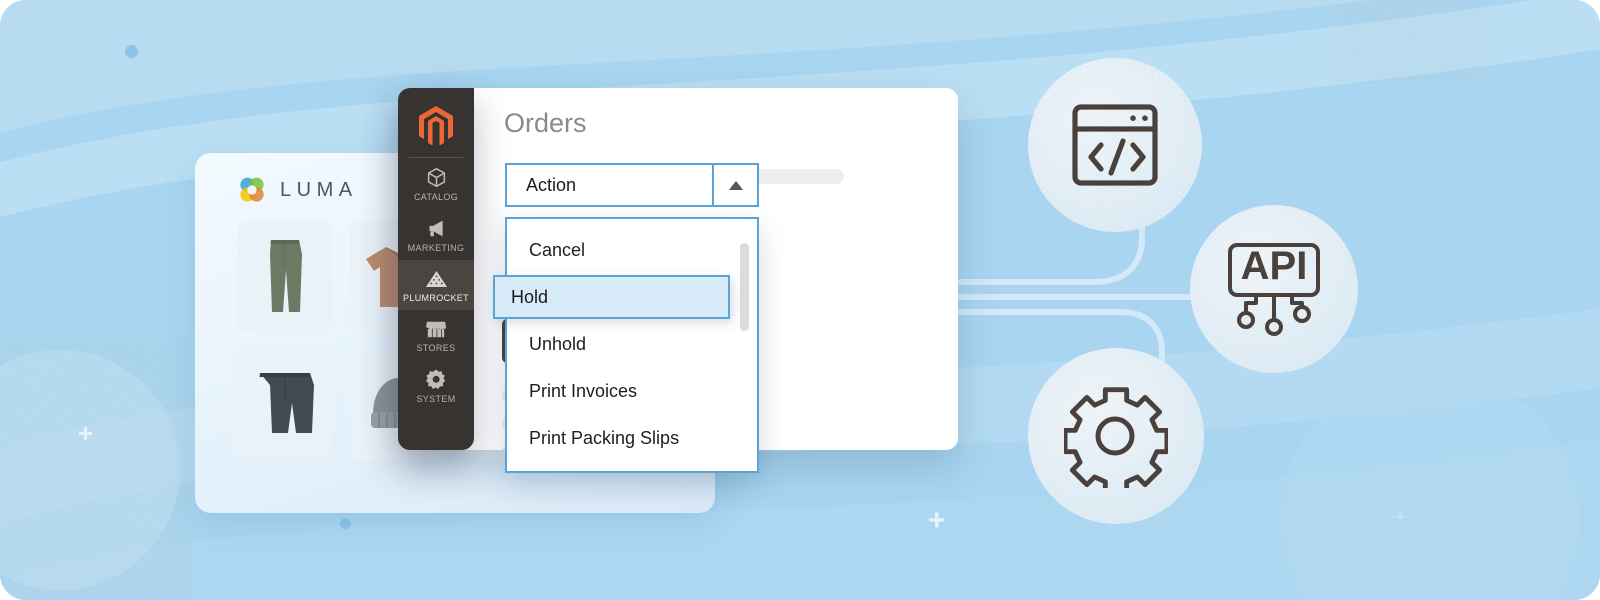  I want to click on action-select: Action, so click(632, 185).